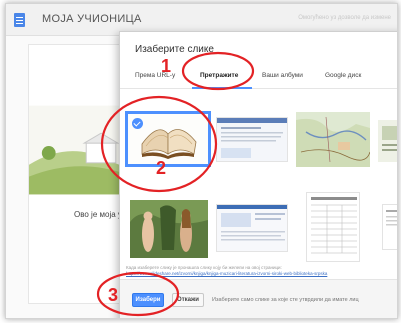 The image size is (401, 323). I want to click on image-result-partial, so click(387, 141).